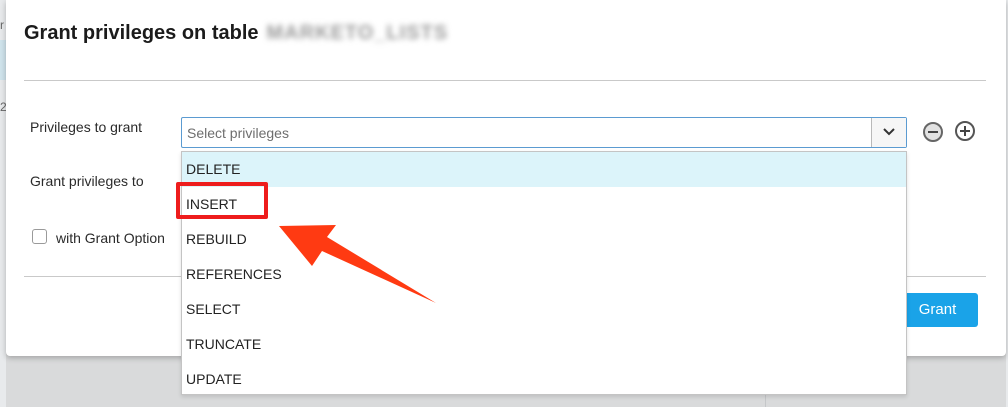  Describe the element at coordinates (357, 264) in the screenshot. I see `annotation-arrow-icon` at that location.